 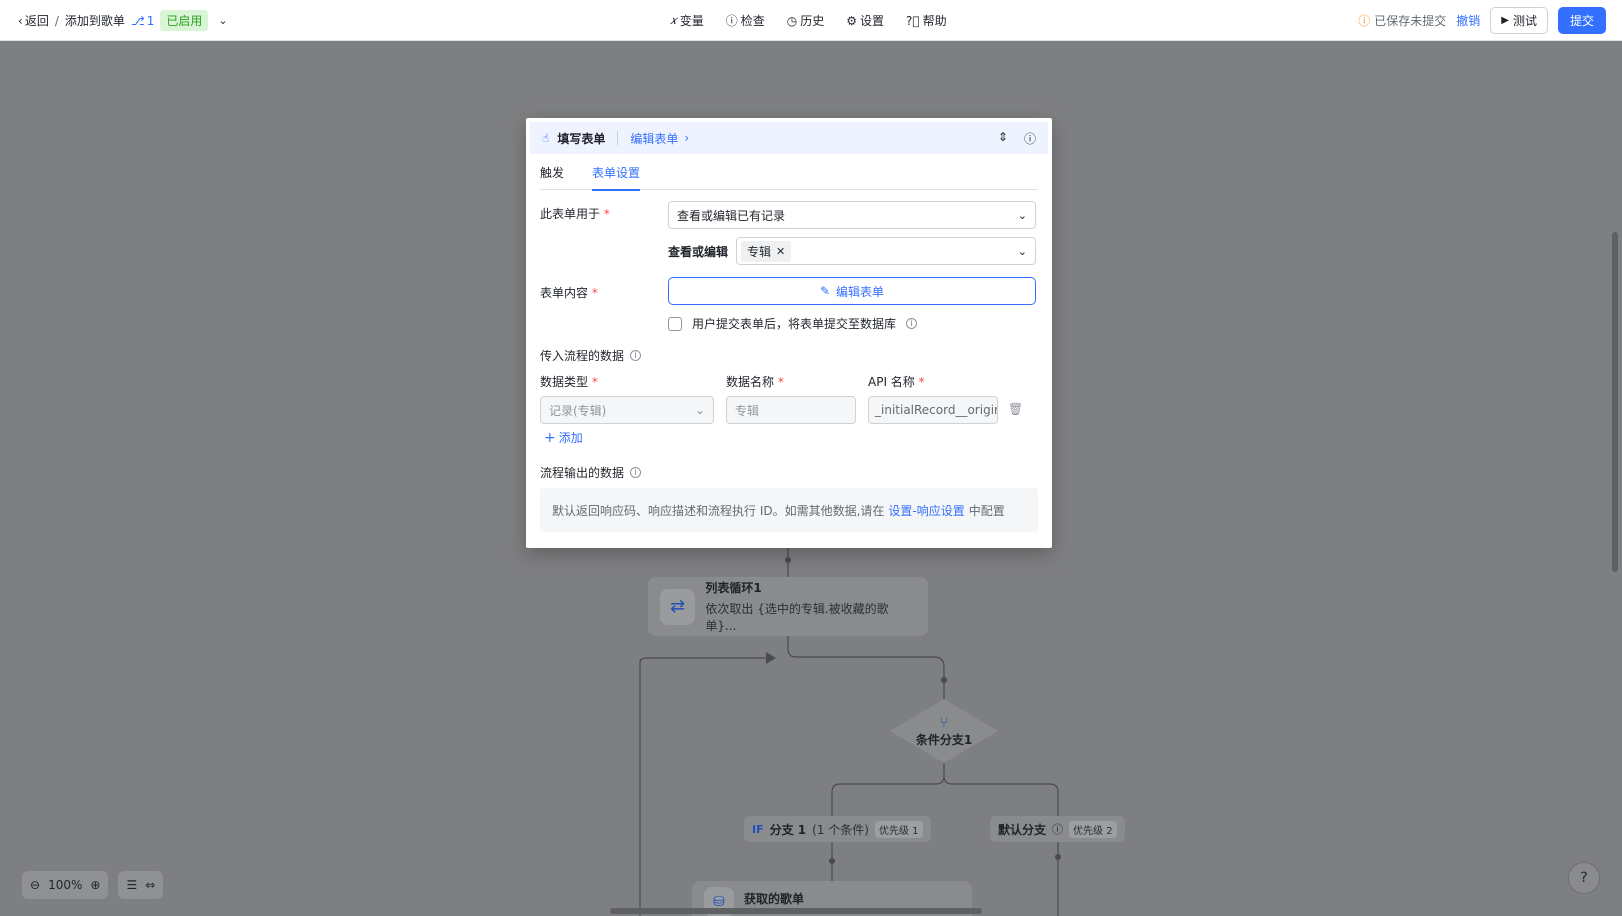 I want to click on save-status: ⓘ 已保存未提交, so click(x=1402, y=20).